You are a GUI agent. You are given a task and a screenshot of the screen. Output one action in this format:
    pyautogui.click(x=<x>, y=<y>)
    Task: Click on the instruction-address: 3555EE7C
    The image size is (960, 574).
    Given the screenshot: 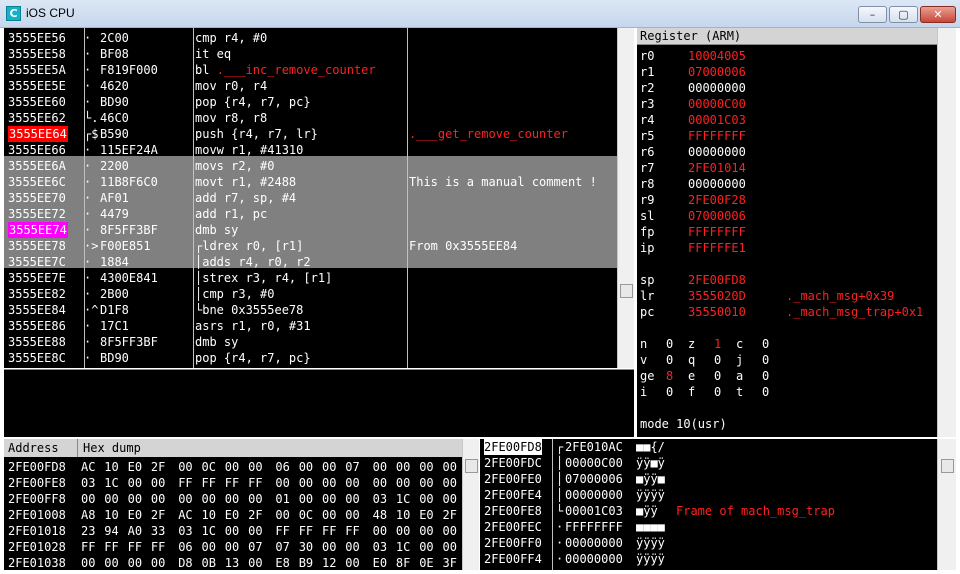 What is the action you would take?
    pyautogui.click(x=37, y=262)
    